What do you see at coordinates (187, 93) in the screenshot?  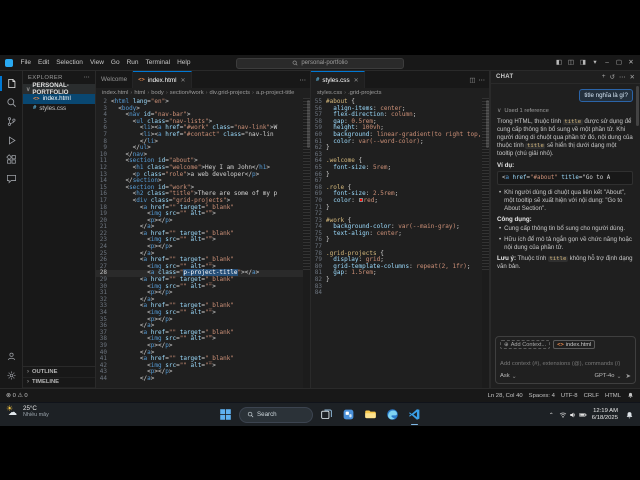 I see `breadcrumb-item: section#work` at bounding box center [187, 93].